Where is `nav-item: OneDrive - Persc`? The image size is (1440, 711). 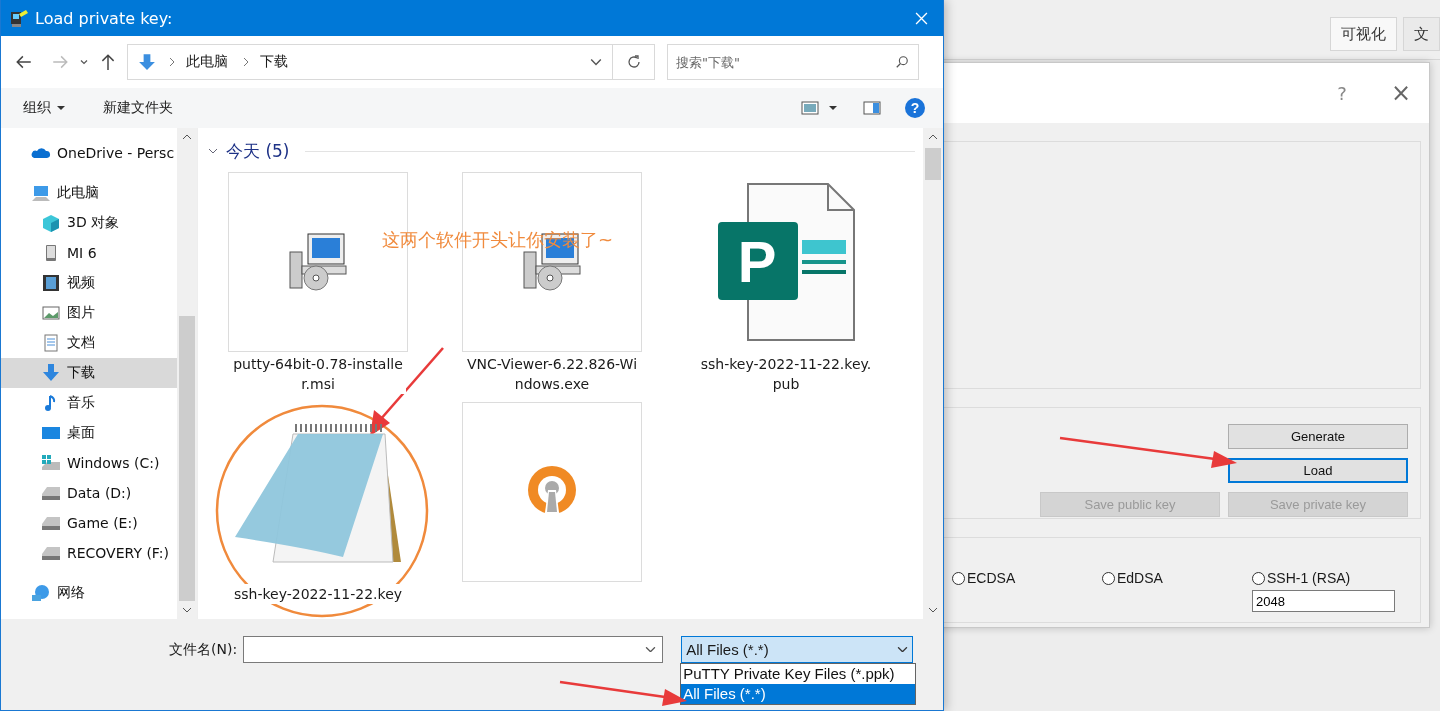
nav-item: OneDrive - Persc is located at coordinates (89, 153).